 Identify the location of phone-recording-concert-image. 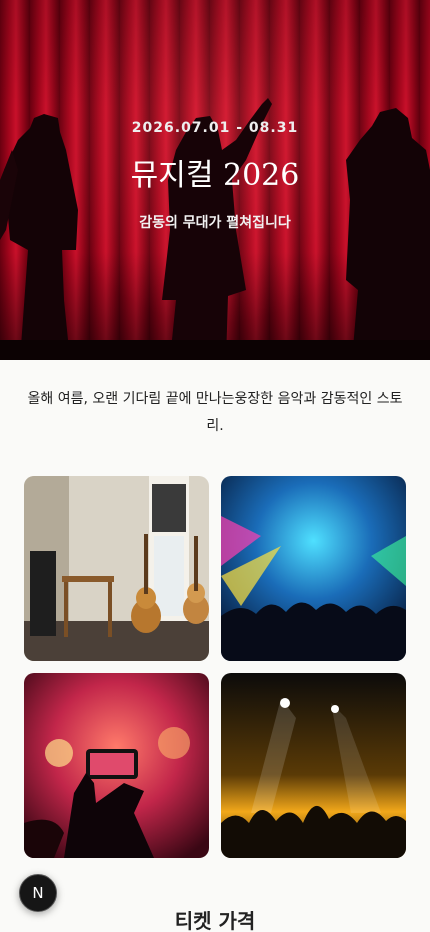
(116, 765).